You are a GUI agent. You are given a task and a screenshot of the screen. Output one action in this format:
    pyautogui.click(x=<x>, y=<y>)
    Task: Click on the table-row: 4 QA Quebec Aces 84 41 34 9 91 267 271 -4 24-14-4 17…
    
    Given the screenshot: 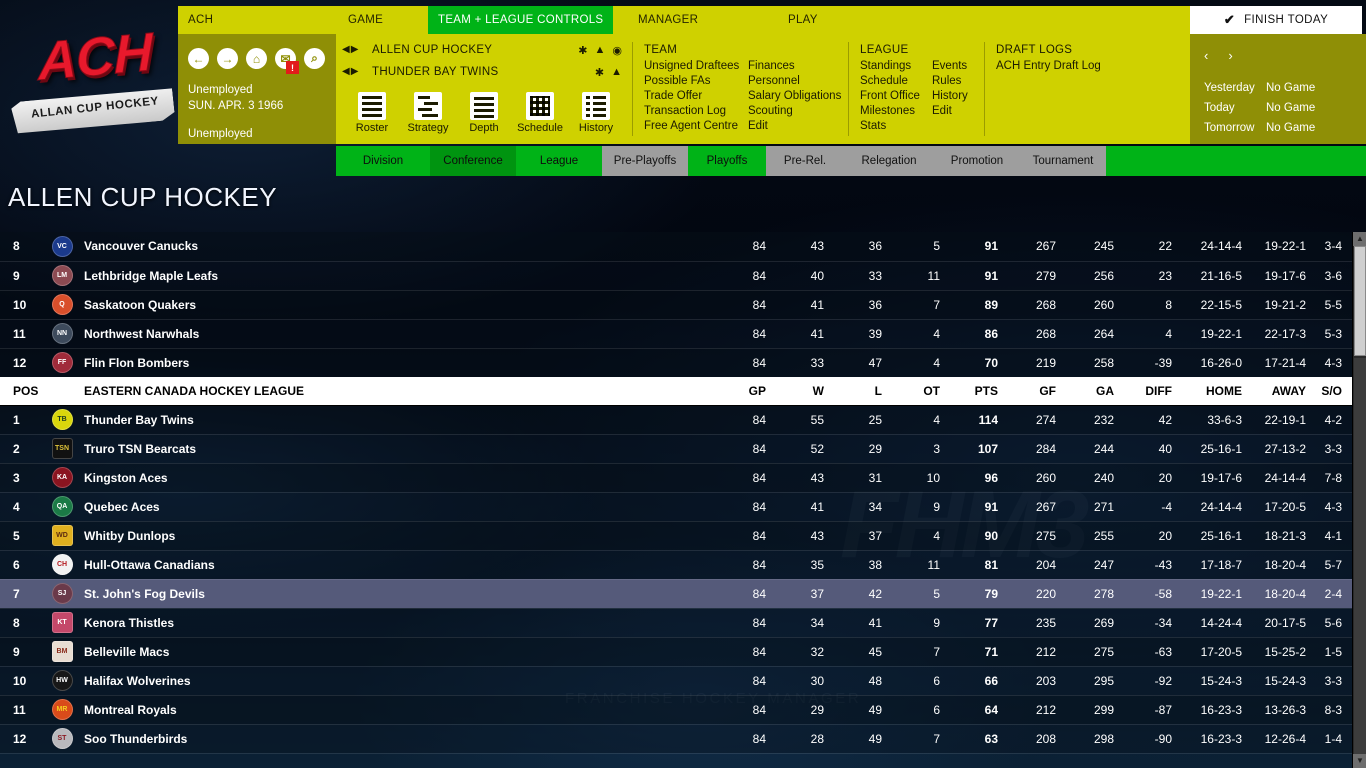 What is the action you would take?
    pyautogui.click(x=678, y=507)
    